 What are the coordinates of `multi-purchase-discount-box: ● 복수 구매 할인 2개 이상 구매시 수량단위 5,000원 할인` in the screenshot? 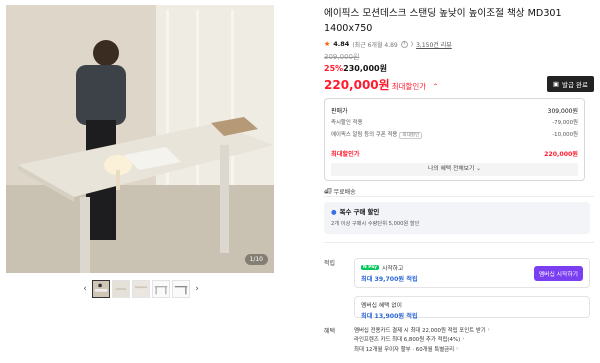 It's located at (457, 218).